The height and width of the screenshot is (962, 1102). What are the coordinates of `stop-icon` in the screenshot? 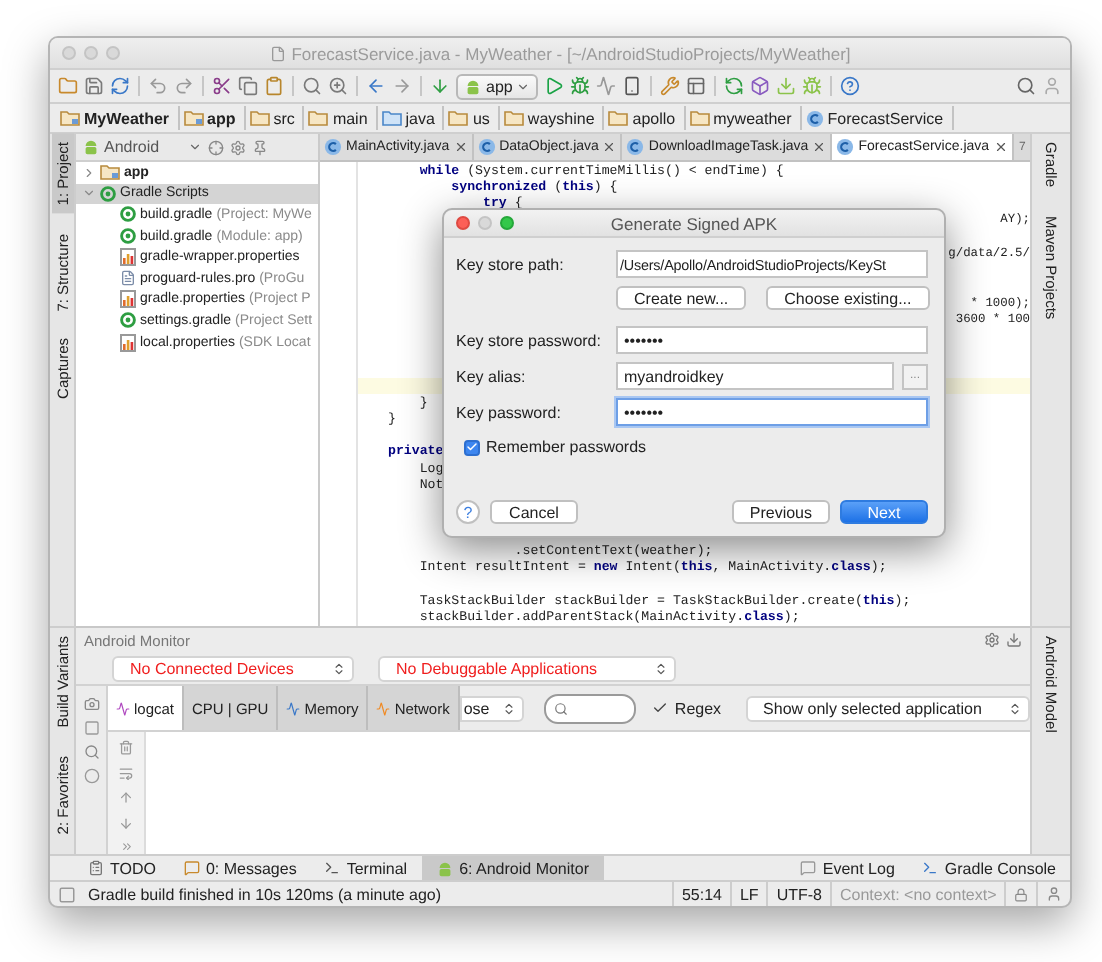 It's located at (91, 728).